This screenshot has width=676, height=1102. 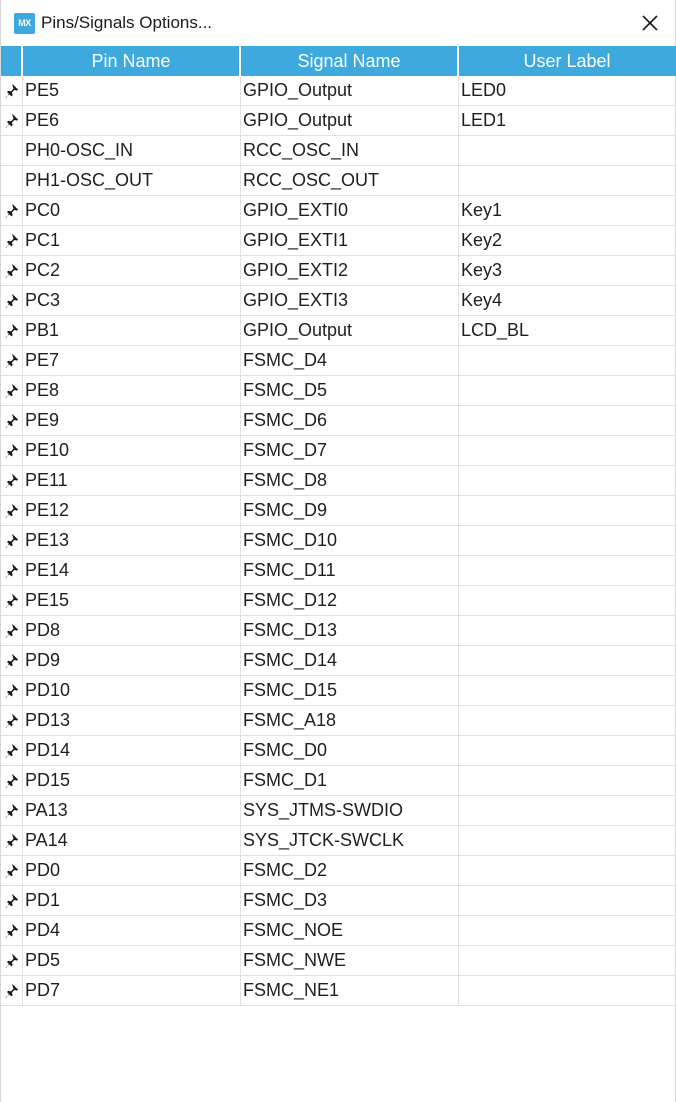 I want to click on signal-name-cell: FSMC_D0, so click(x=350, y=750).